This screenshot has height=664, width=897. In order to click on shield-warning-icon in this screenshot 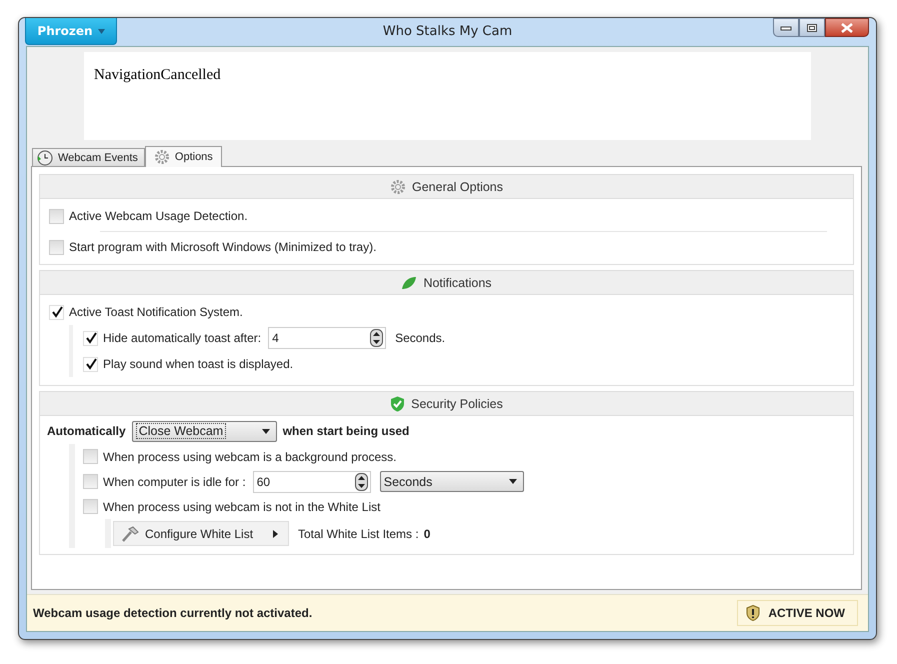, I will do `click(753, 613)`.